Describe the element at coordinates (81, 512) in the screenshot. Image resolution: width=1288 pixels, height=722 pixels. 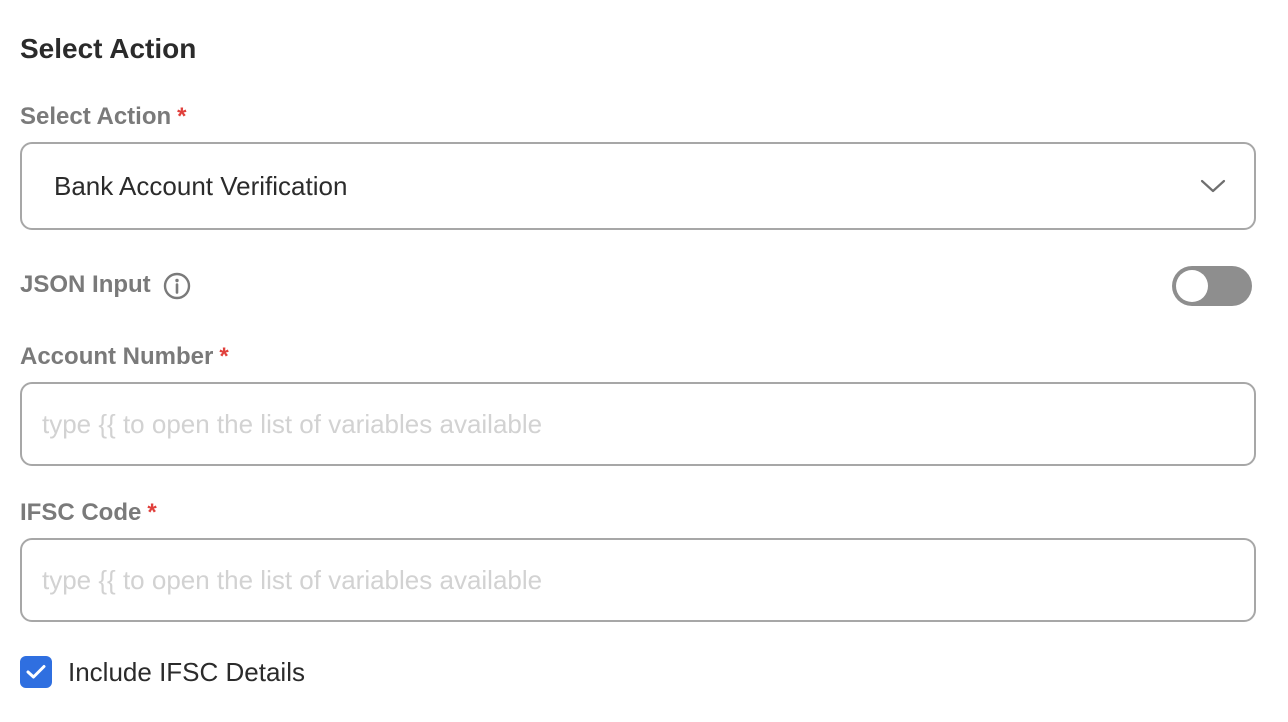
I see `ifsc-code-label-text: IFSC Code` at that location.